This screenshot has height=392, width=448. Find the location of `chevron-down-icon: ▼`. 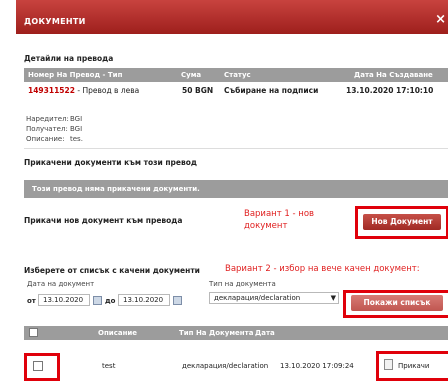

chevron-down-icon: ▼ is located at coordinates (333, 298).